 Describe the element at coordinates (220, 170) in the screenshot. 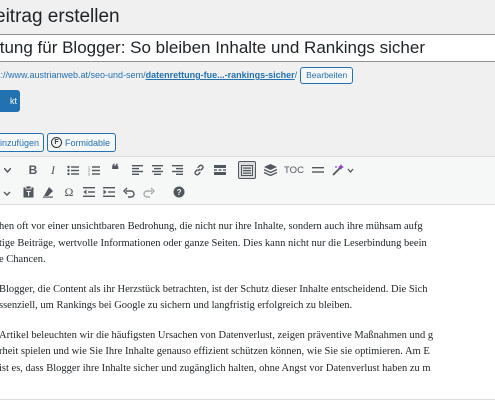

I see `read-more-icon` at that location.